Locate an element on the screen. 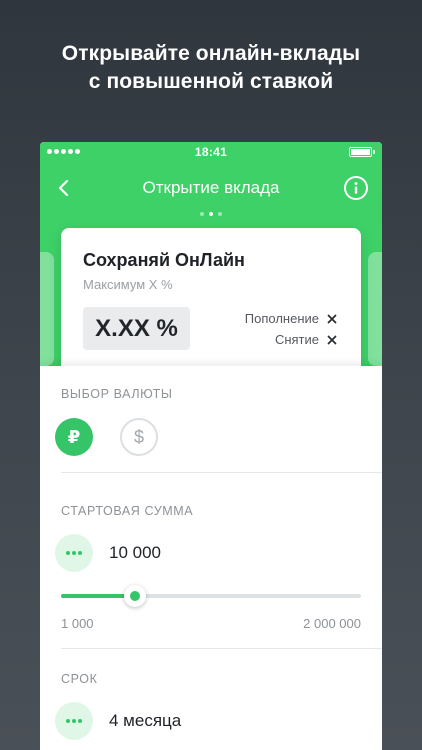 The width and height of the screenshot is (422, 750). currency-label: ВЫБОР ВАЛЮТЫ is located at coordinates (117, 394).